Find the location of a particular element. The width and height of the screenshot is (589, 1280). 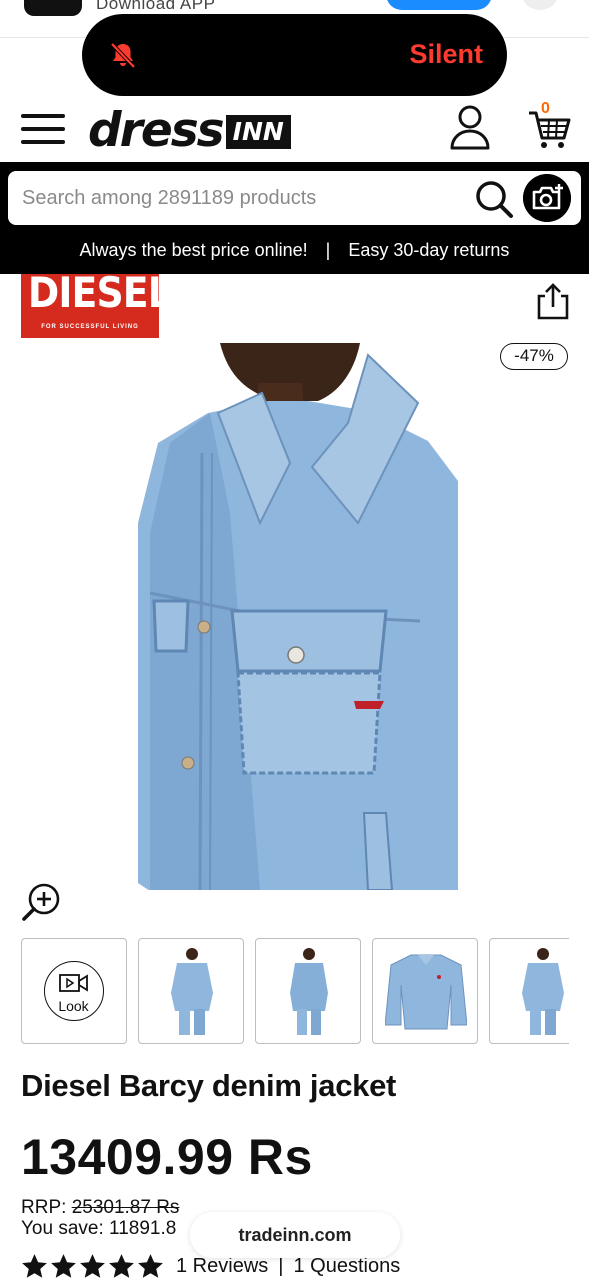

rrp-line: RRP: 25301.87 Rs is located at coordinates (100, 1208).